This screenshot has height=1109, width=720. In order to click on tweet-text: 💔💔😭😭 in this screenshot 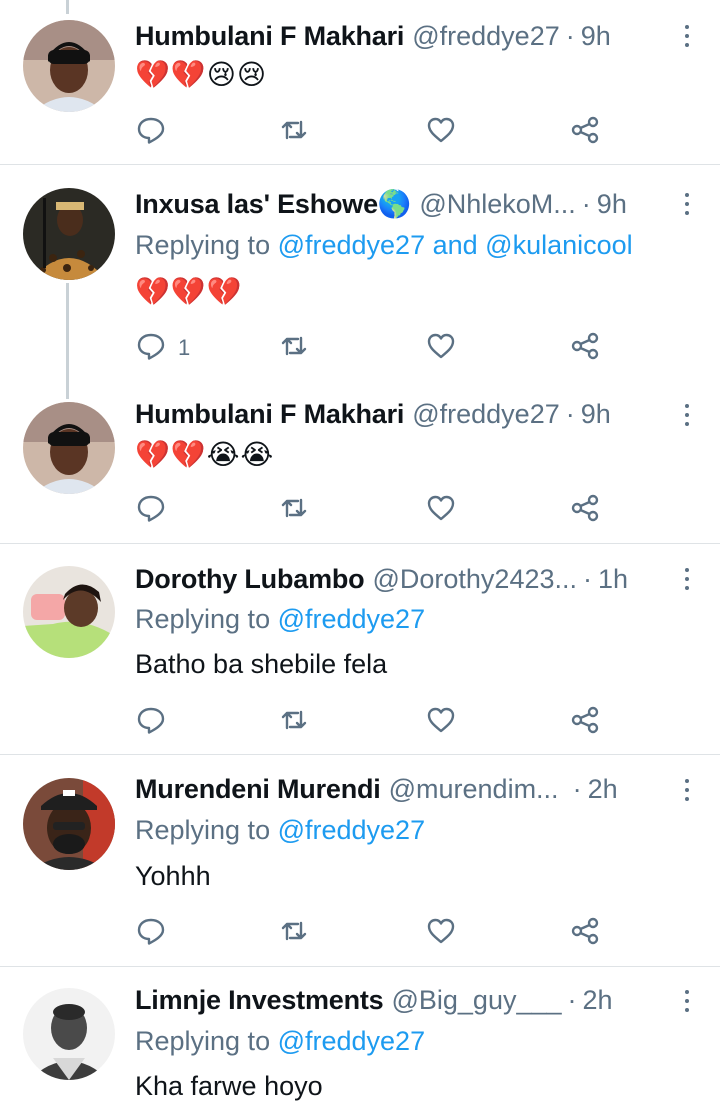, I will do `click(205, 454)`.